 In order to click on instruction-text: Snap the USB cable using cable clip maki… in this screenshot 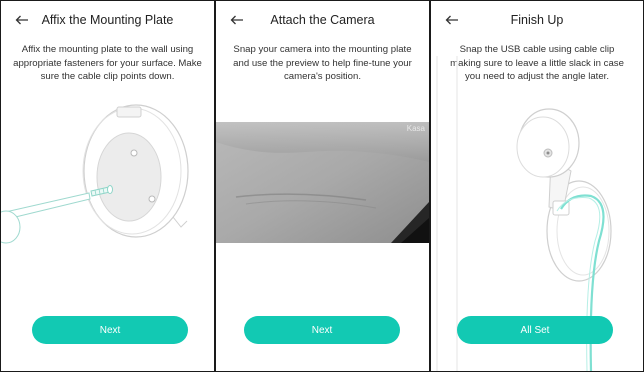, I will do `click(537, 63)`.